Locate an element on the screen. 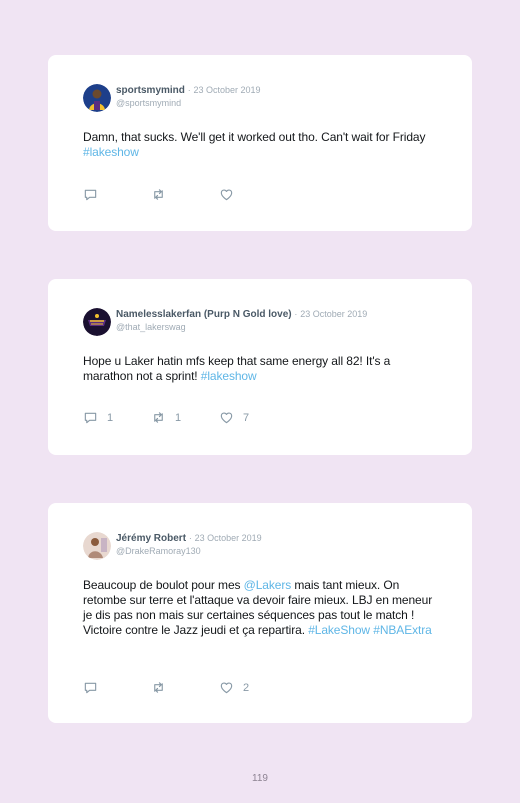 The width and height of the screenshot is (520, 803). like-button is located at coordinates (253, 194).